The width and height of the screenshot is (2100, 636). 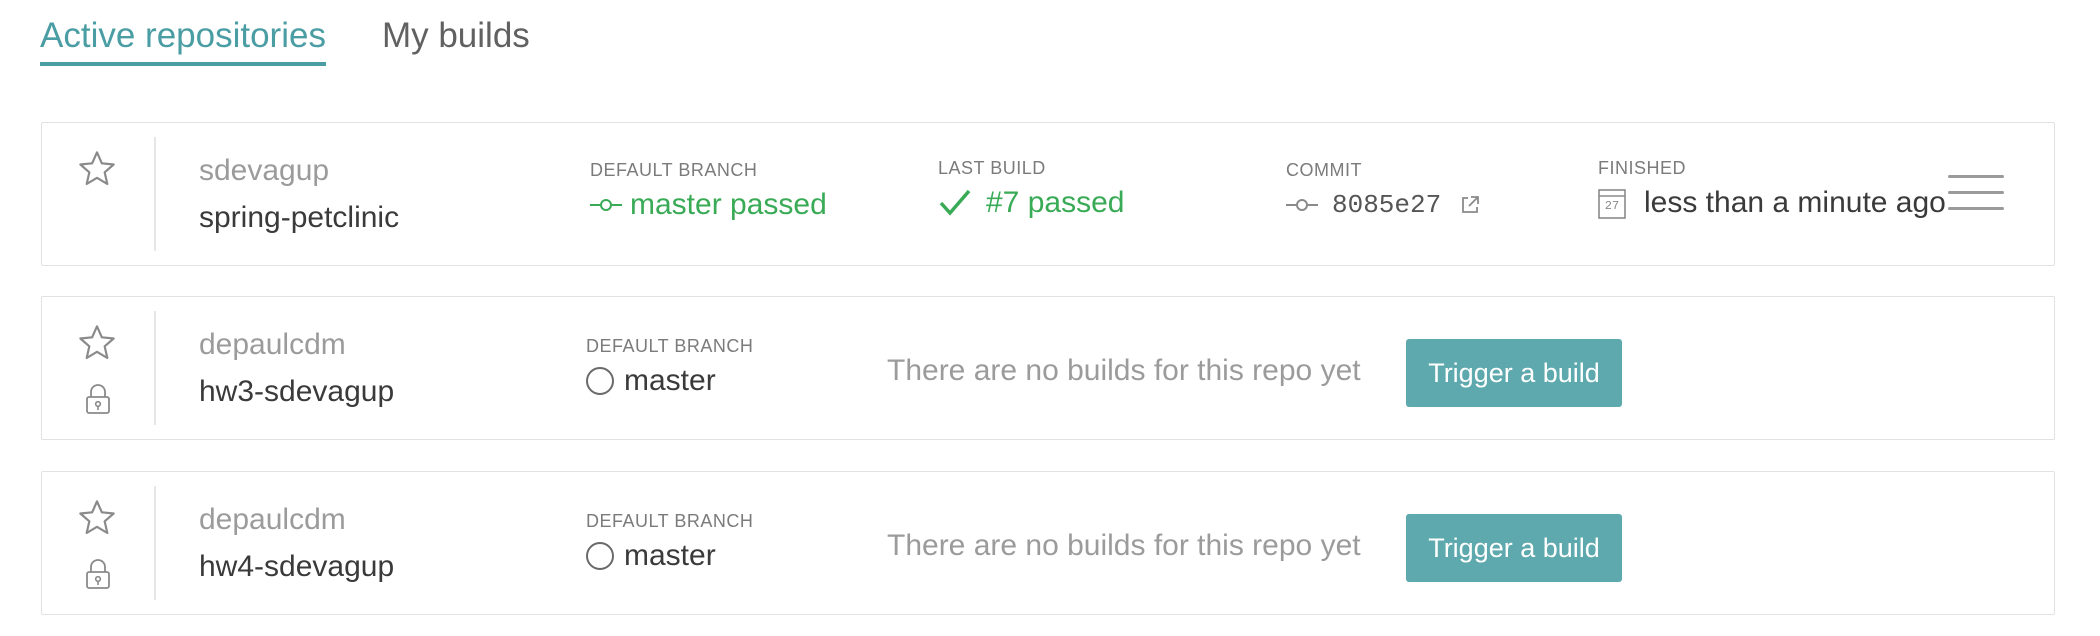 What do you see at coordinates (296, 369) in the screenshot?
I see `repo-name-block: depaulcdm hw3-sdevagup` at bounding box center [296, 369].